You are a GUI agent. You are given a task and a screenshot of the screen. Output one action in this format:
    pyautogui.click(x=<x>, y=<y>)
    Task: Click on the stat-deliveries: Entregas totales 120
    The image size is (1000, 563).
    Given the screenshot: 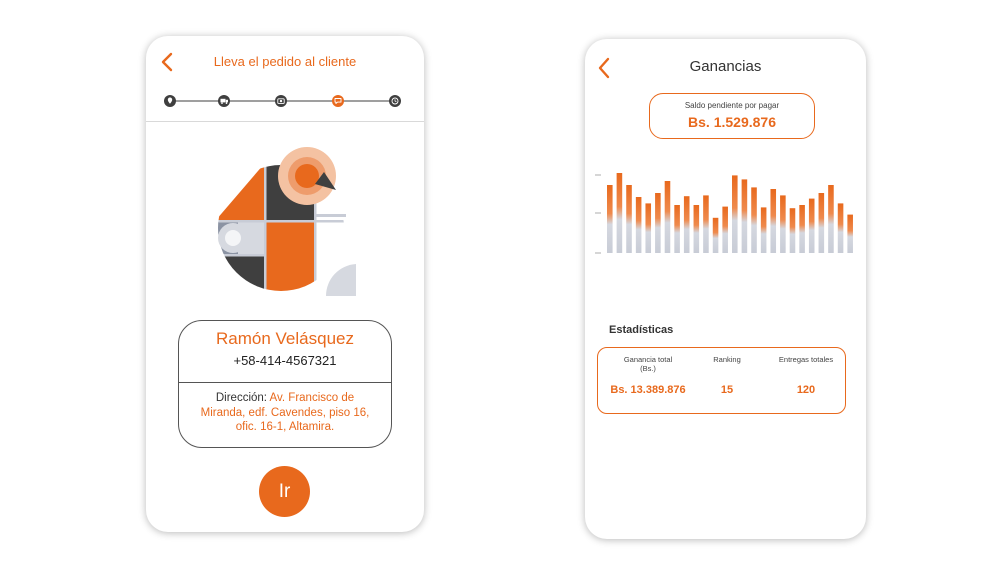 What is the action you would take?
    pyautogui.click(x=806, y=372)
    